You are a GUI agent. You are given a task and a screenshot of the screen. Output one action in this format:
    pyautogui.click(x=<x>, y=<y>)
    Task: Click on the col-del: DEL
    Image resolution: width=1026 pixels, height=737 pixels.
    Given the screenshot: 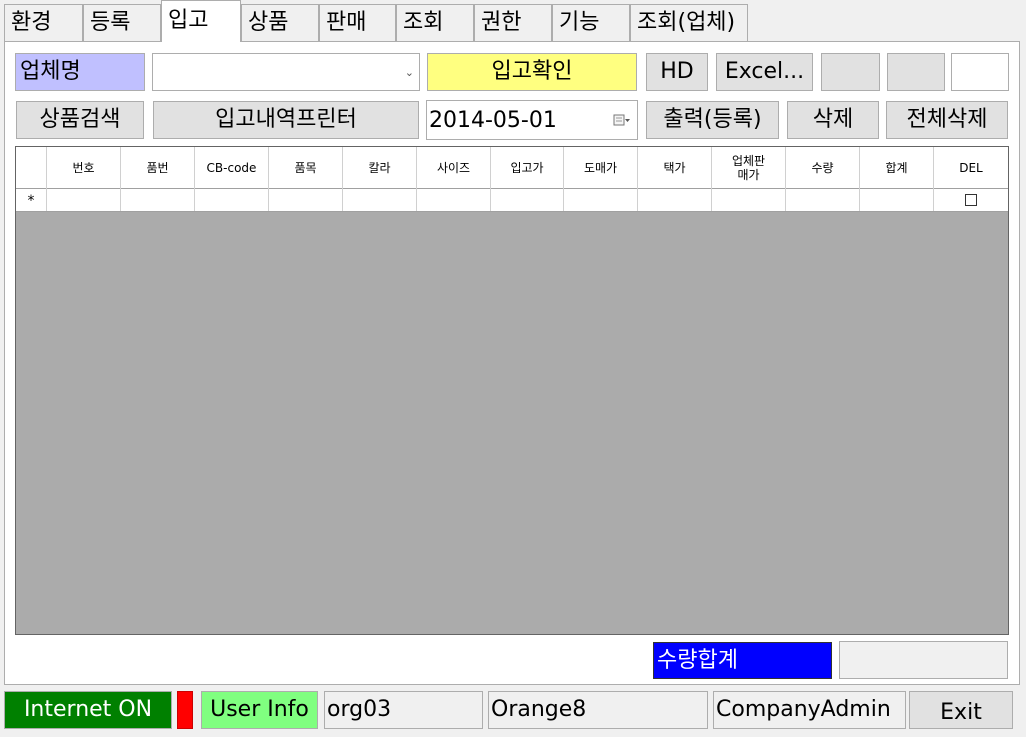 What is the action you would take?
    pyautogui.click(x=971, y=168)
    